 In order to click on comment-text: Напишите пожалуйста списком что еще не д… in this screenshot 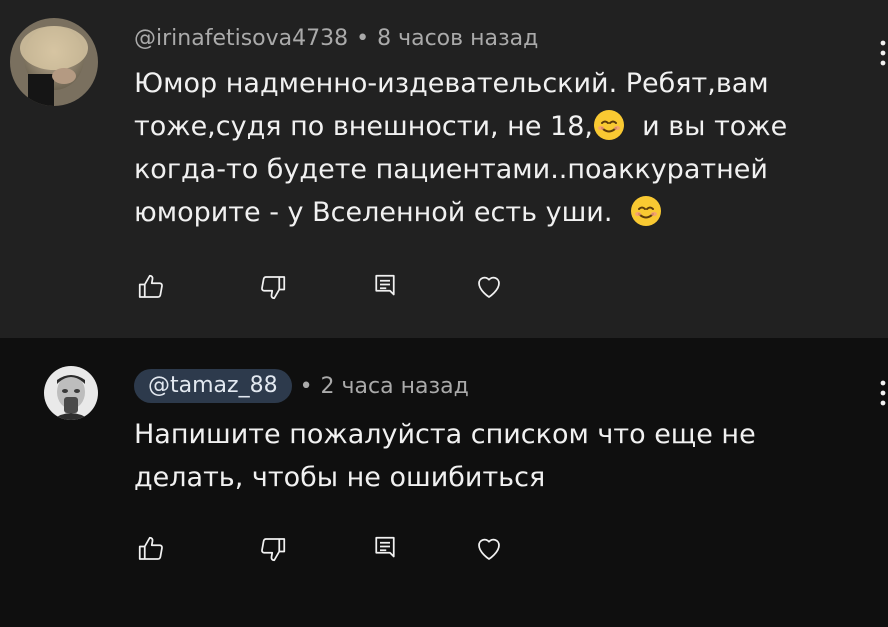, I will do `click(479, 456)`.